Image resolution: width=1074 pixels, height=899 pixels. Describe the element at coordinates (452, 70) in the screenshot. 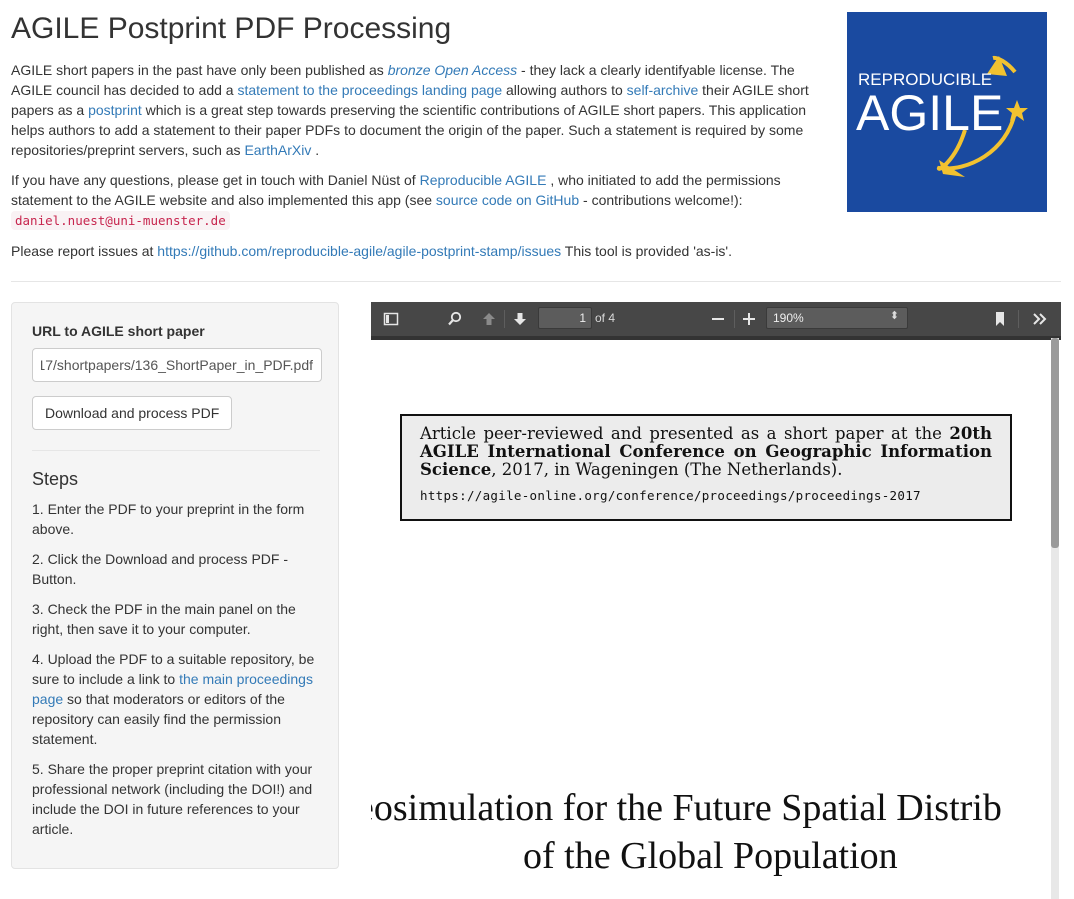

I see `bronze-oa-link: bronze Open Access` at that location.